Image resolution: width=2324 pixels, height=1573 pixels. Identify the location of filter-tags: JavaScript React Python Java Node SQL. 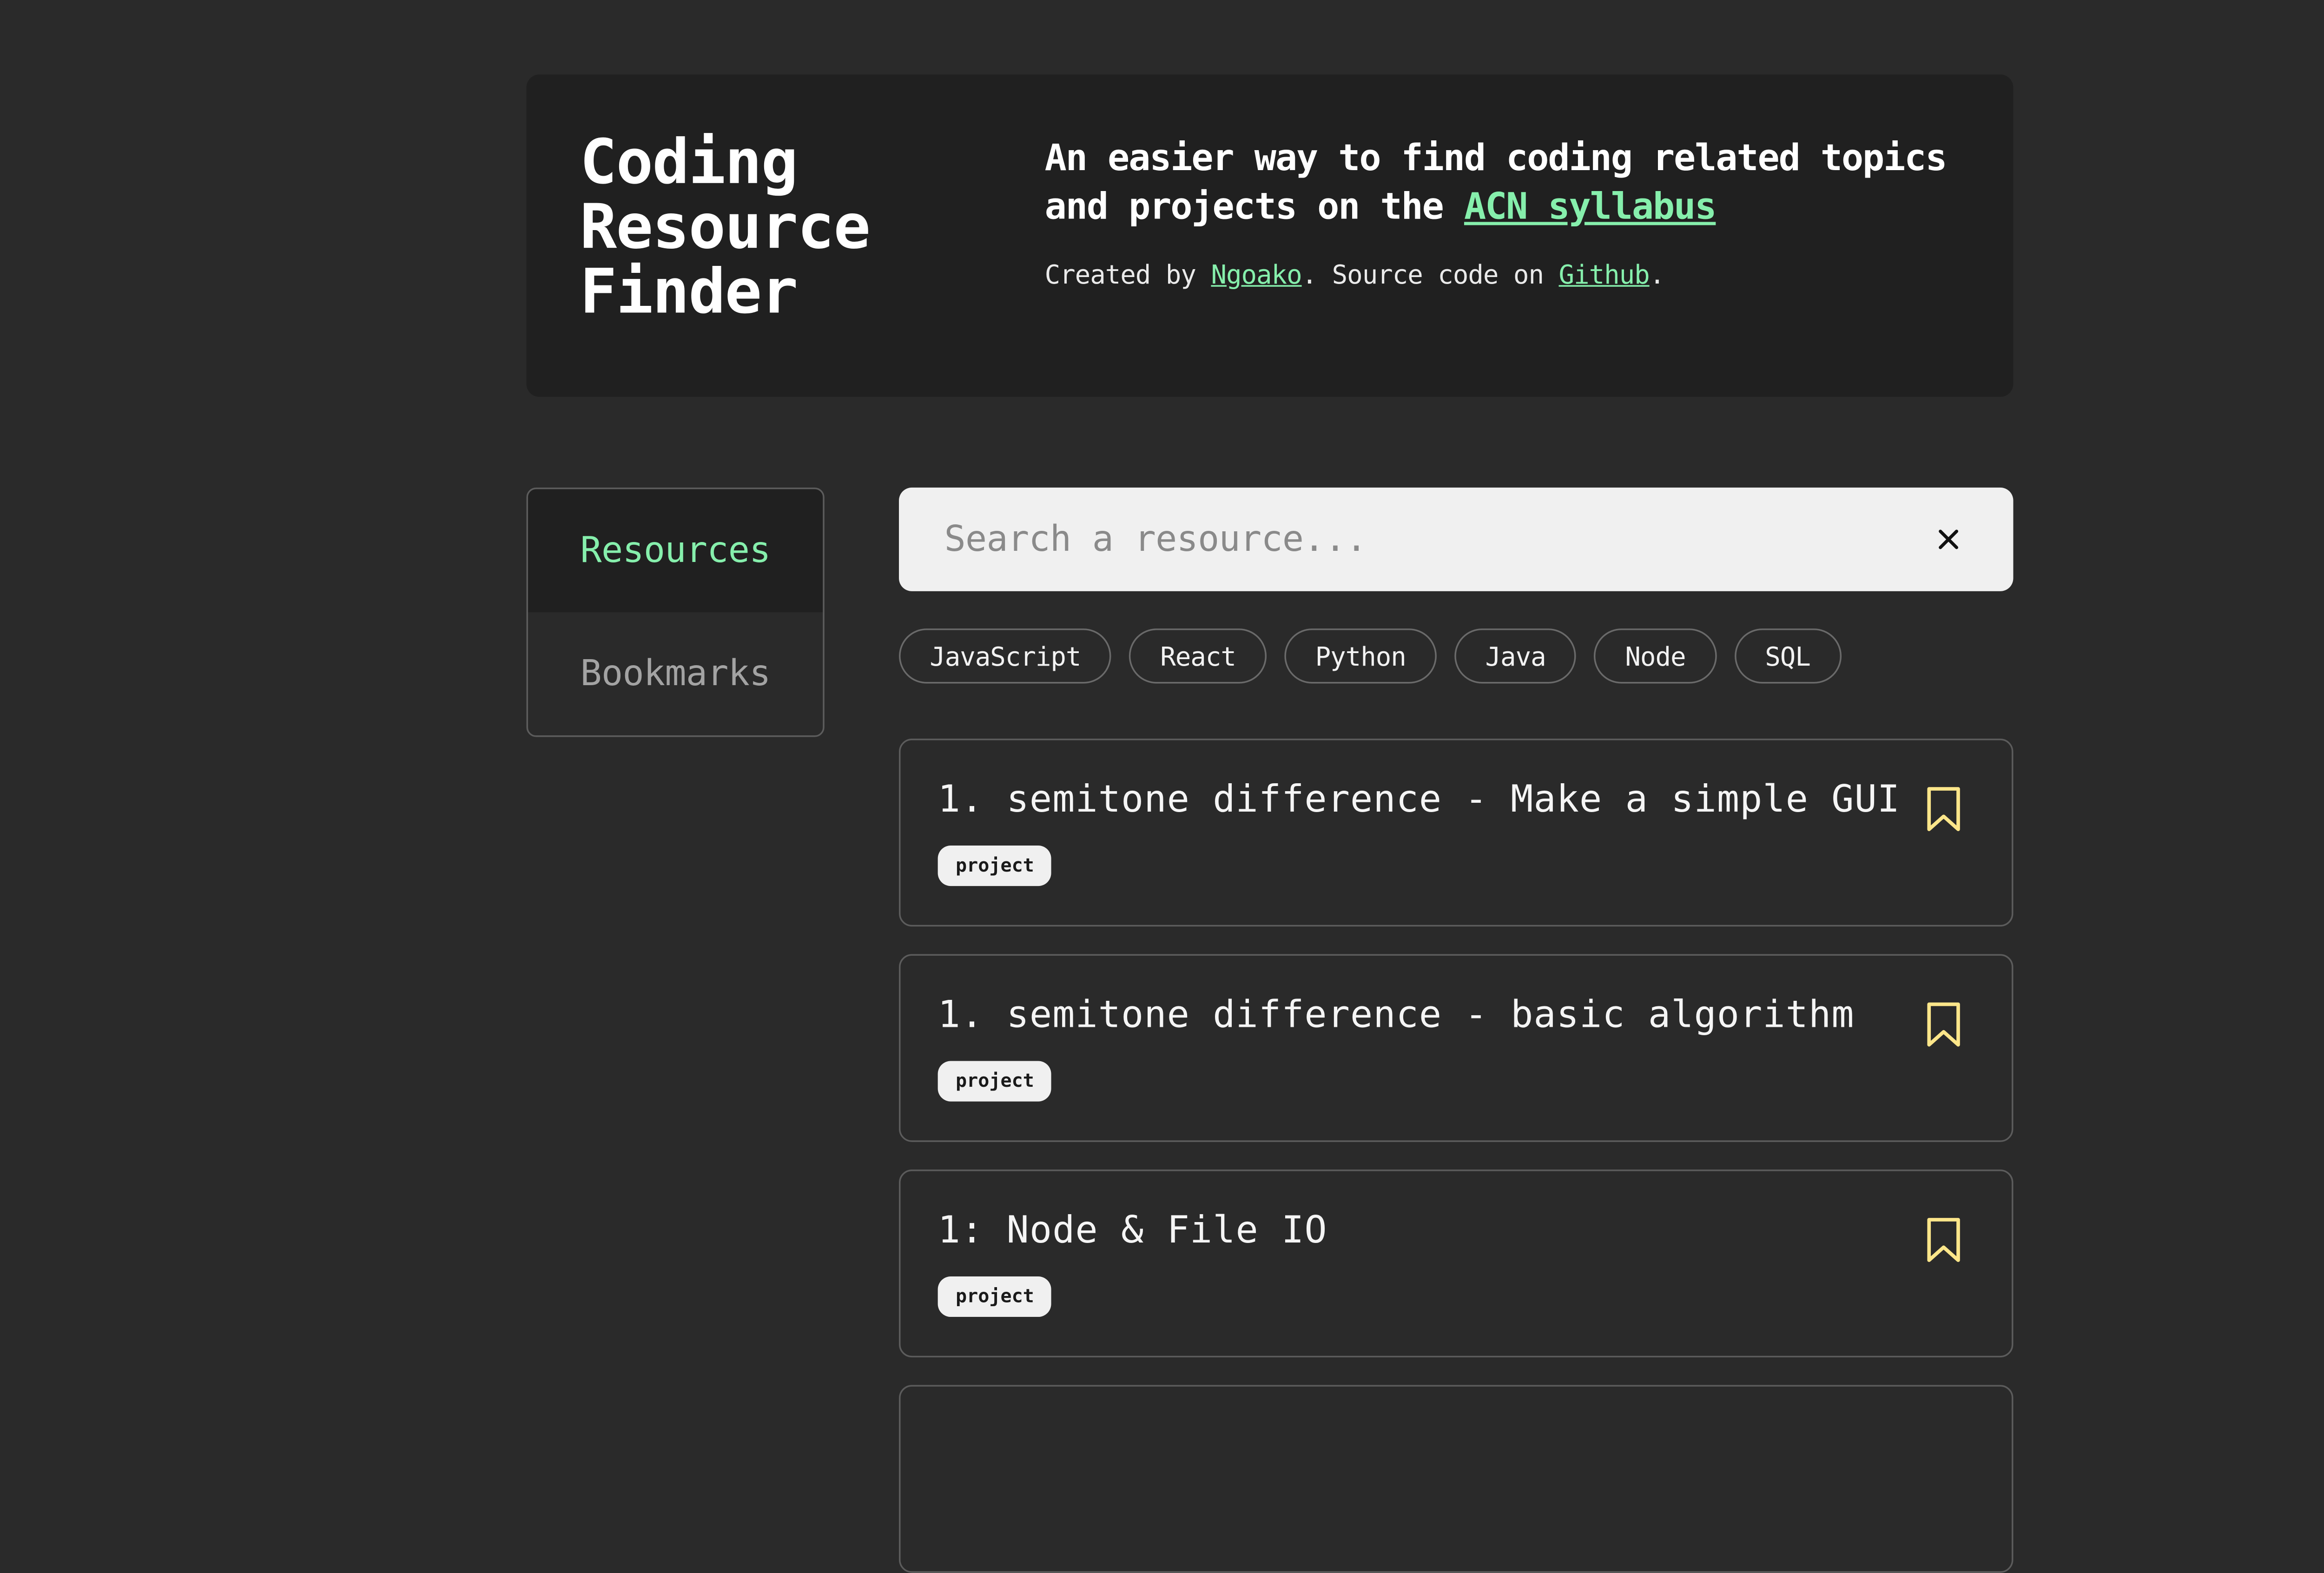
(1370, 656).